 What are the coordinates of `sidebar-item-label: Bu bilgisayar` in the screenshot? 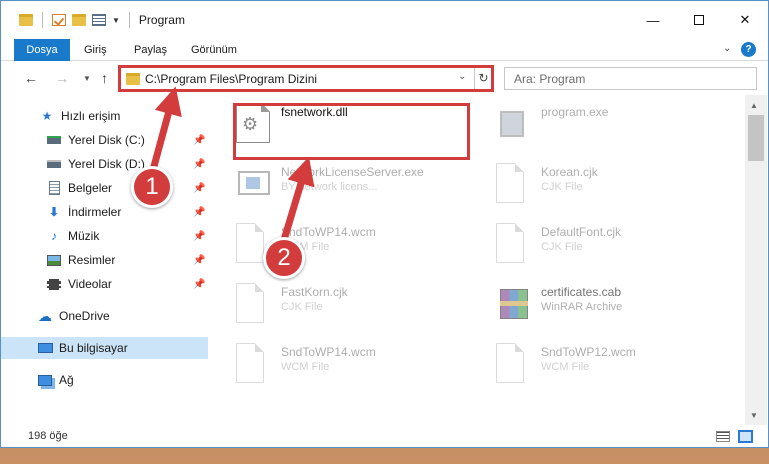 It's located at (93, 348).